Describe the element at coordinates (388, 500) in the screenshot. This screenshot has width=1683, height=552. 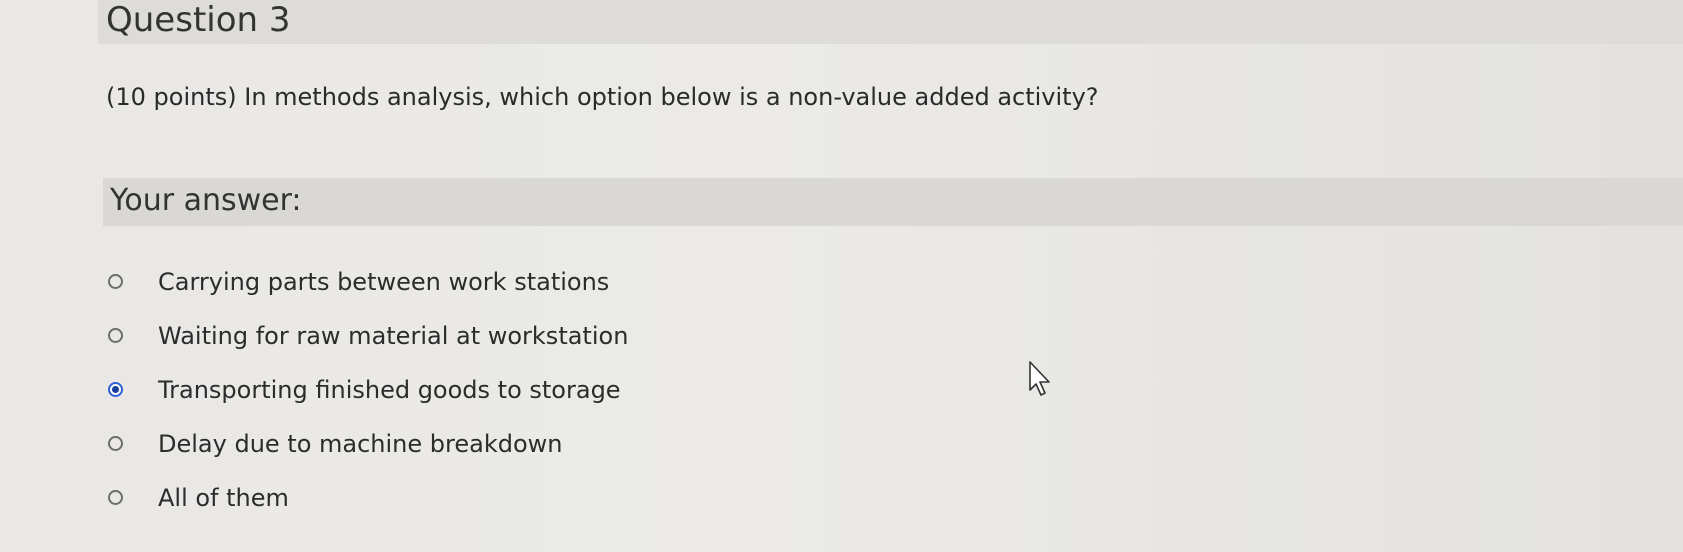
I see `answer-option-all-of-them: All of them` at that location.